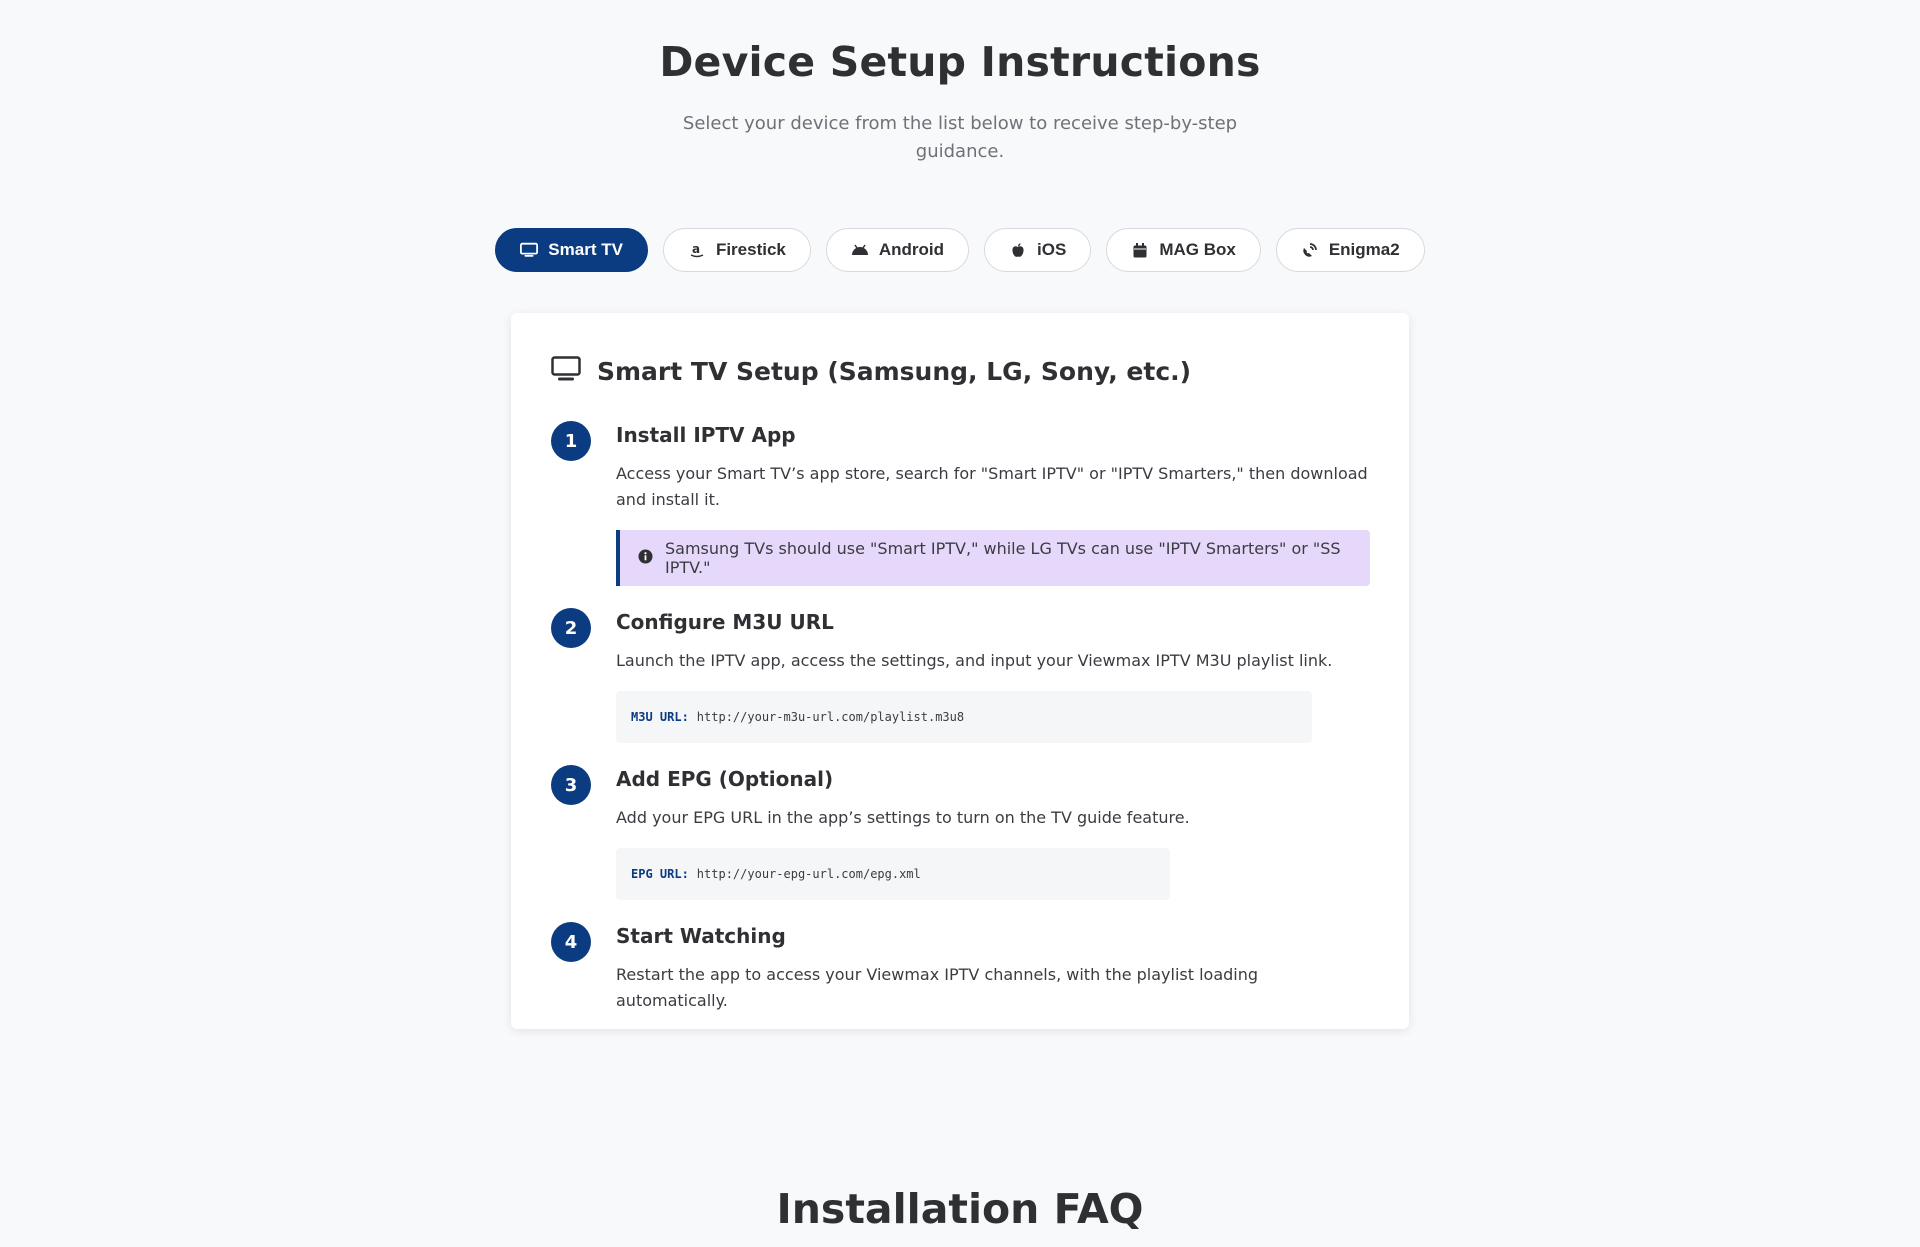 This screenshot has width=1920, height=1247. I want to click on tab-label: Firestick, so click(750, 249).